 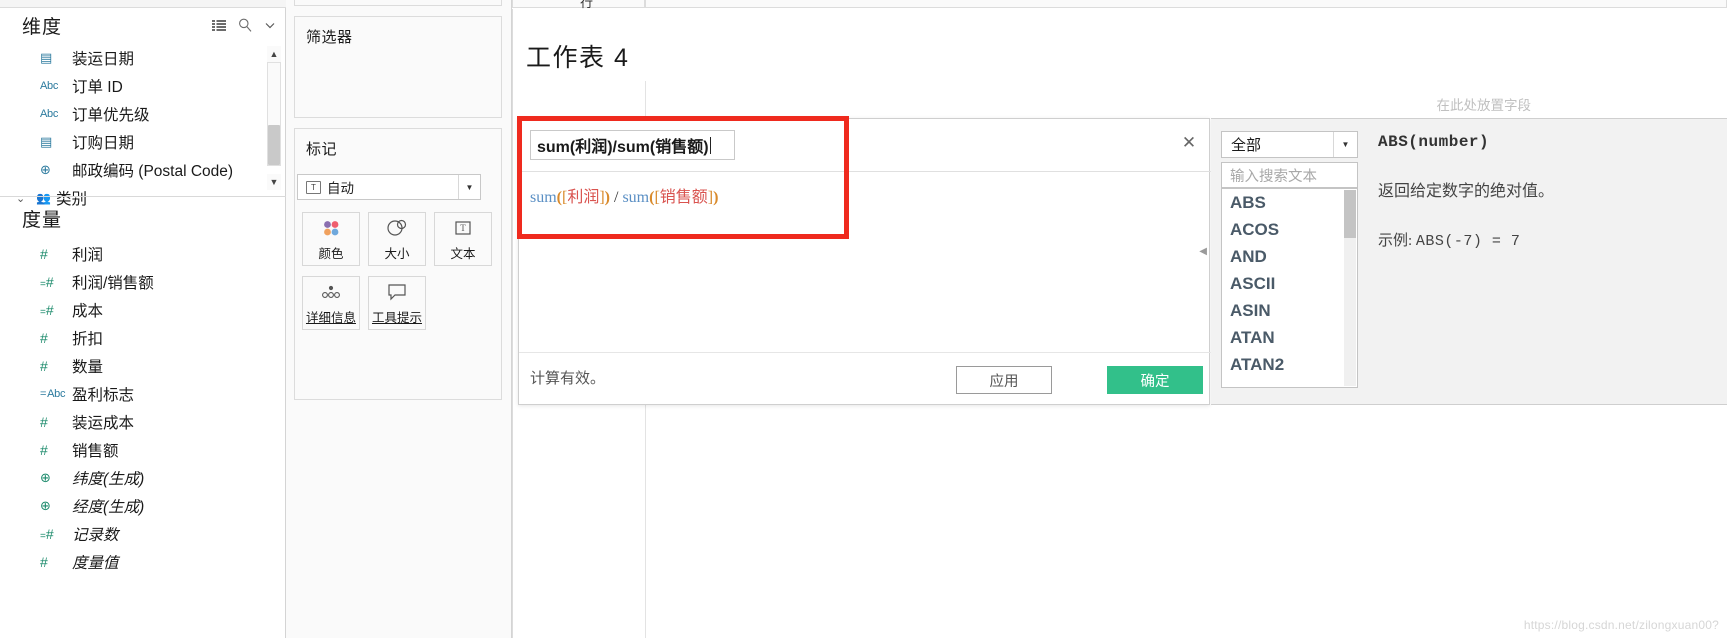 What do you see at coordinates (1289, 229) in the screenshot?
I see `function-list-item: ACOS` at bounding box center [1289, 229].